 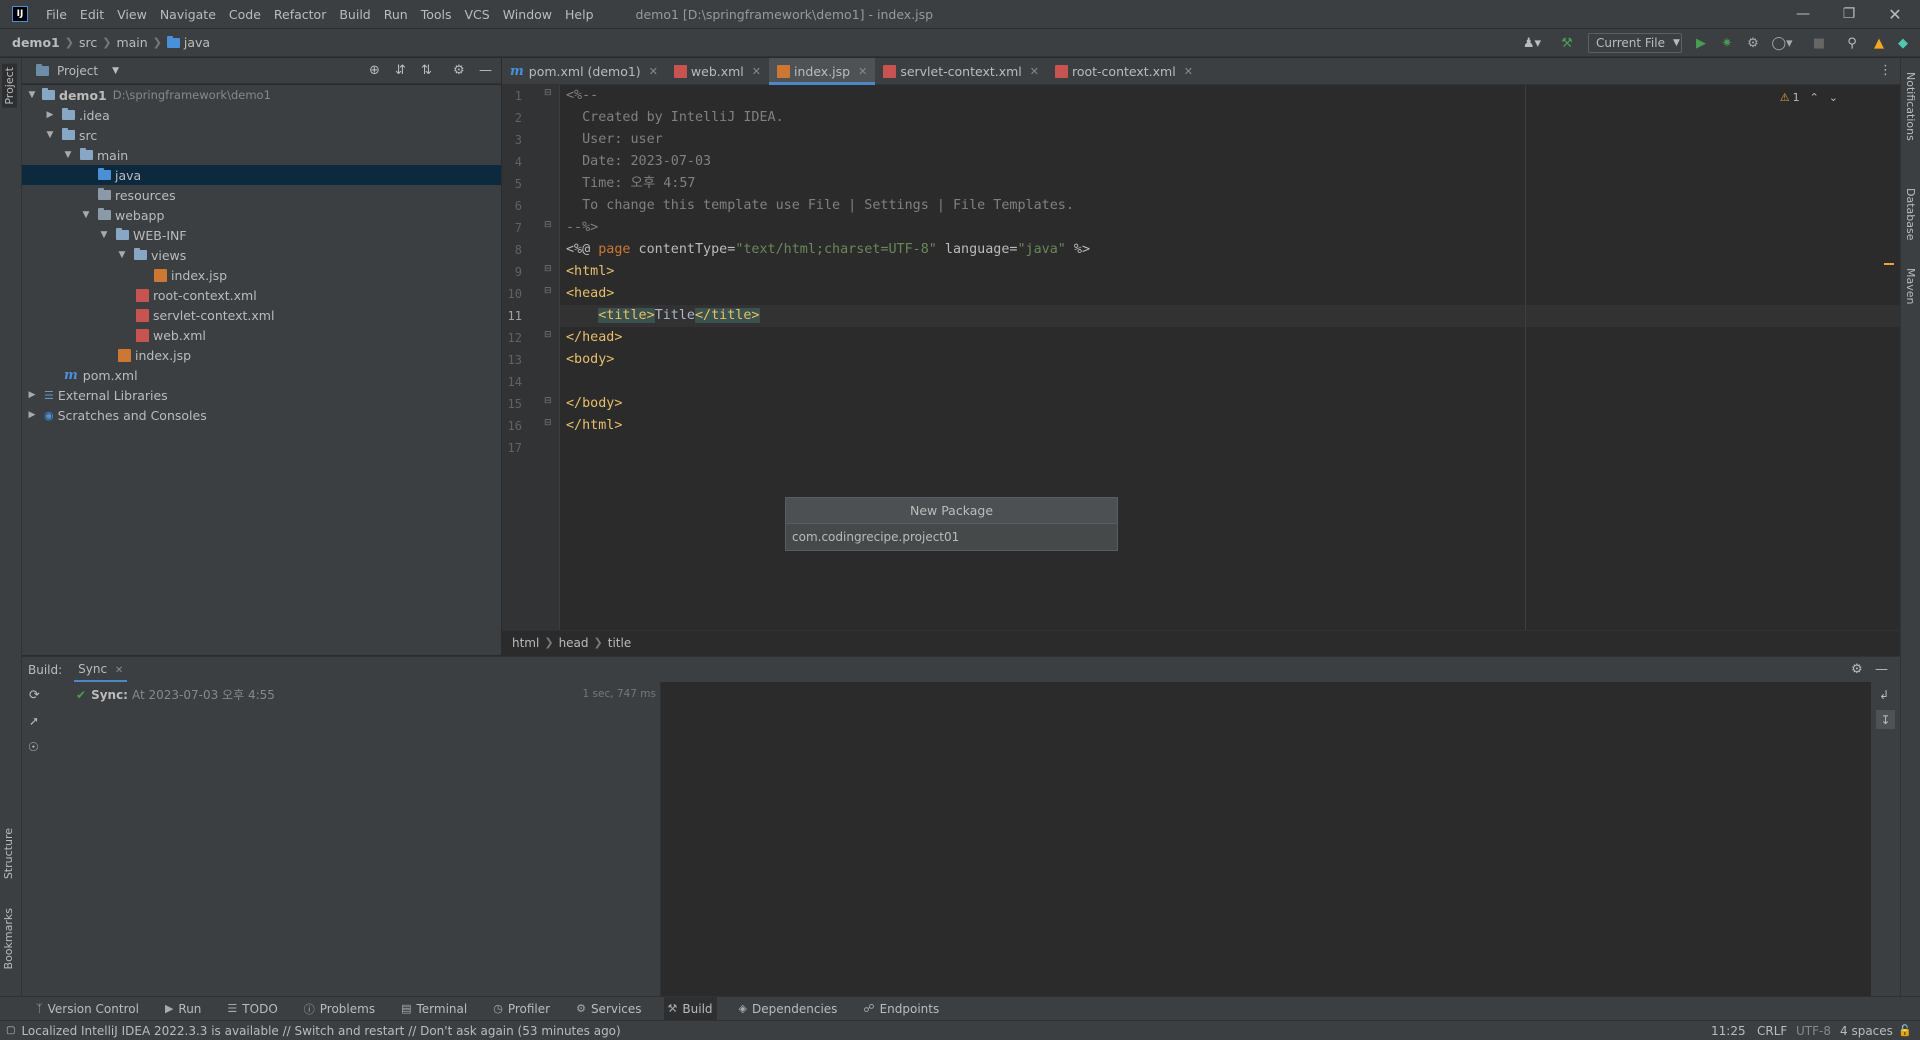 I want to click on tree-item-web-inf: ▼ WEB-INF, so click(x=261, y=235).